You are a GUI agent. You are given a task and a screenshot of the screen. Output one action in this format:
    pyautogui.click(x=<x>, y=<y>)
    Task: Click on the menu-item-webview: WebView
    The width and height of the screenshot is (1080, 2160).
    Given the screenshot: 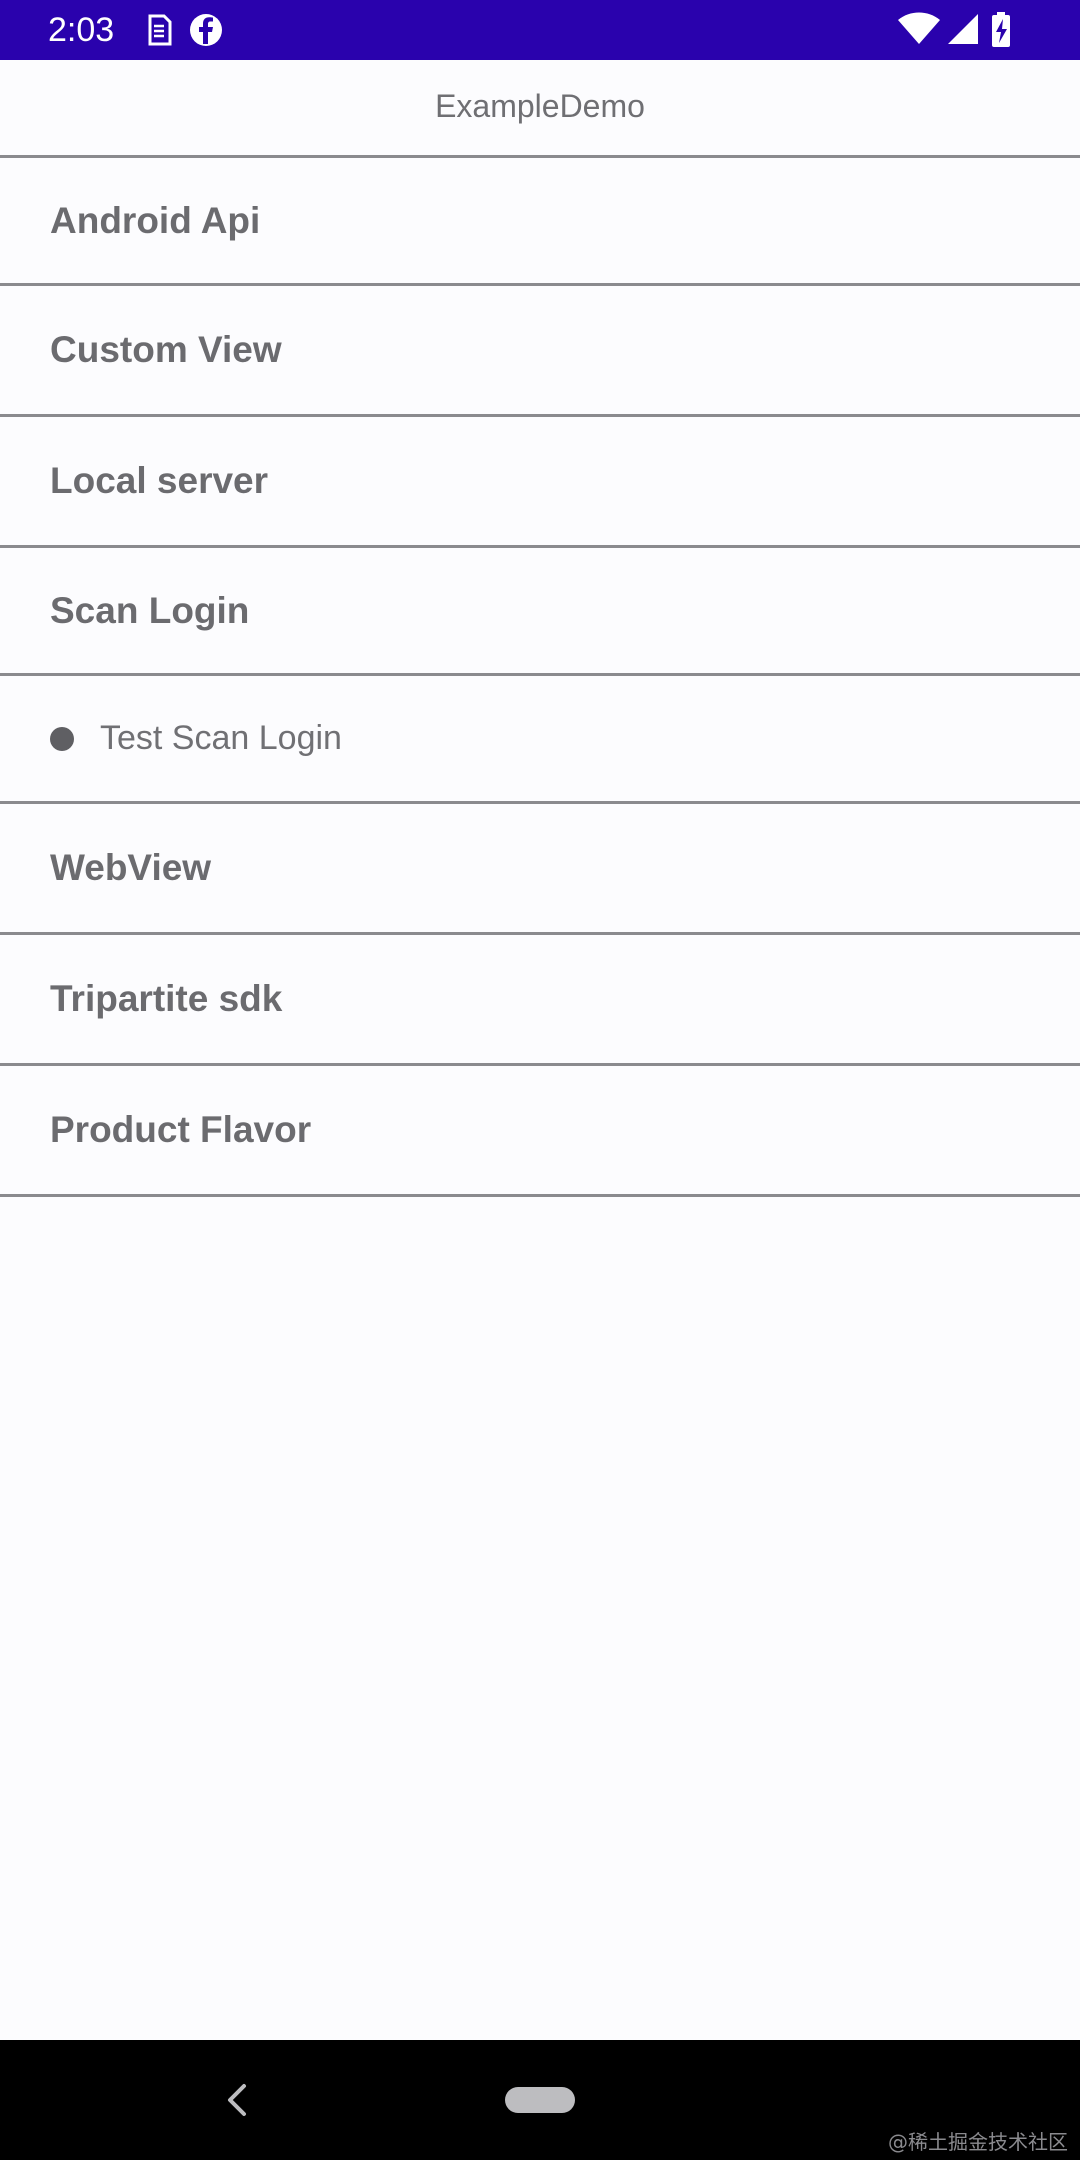 What is the action you would take?
    pyautogui.click(x=540, y=869)
    